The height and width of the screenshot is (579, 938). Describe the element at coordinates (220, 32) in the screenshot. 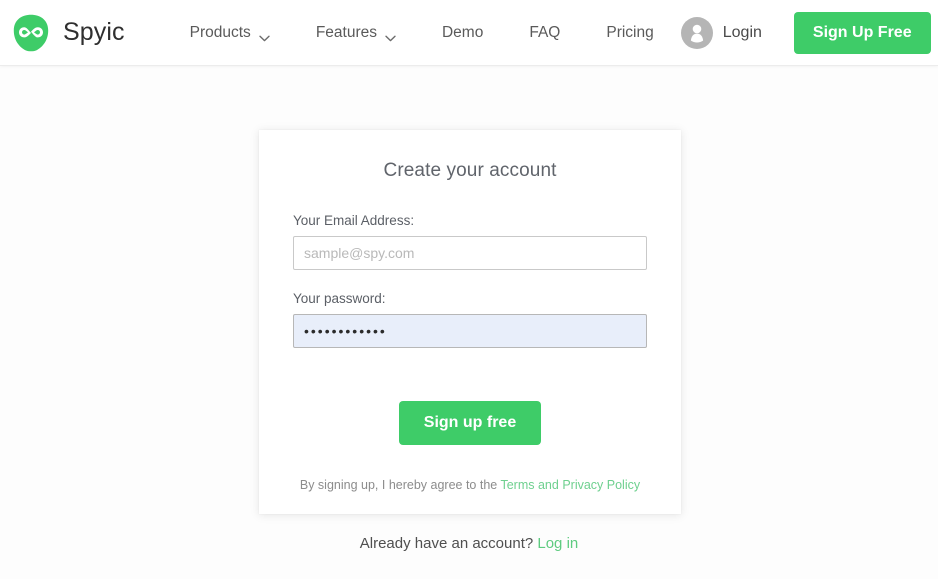

I see `nav-item-label: Products` at that location.